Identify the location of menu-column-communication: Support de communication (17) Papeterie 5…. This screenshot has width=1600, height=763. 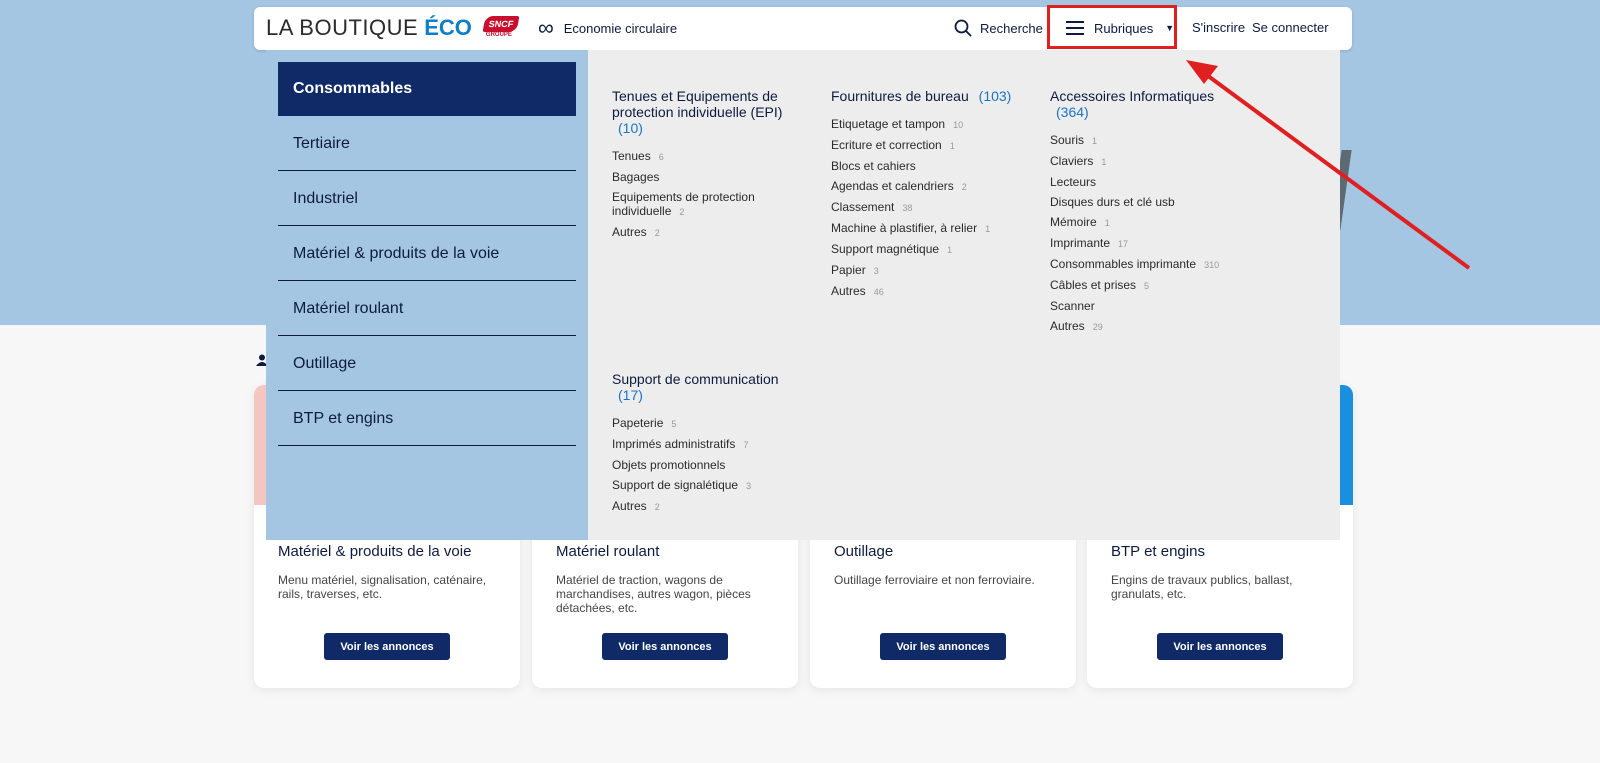
(707, 445).